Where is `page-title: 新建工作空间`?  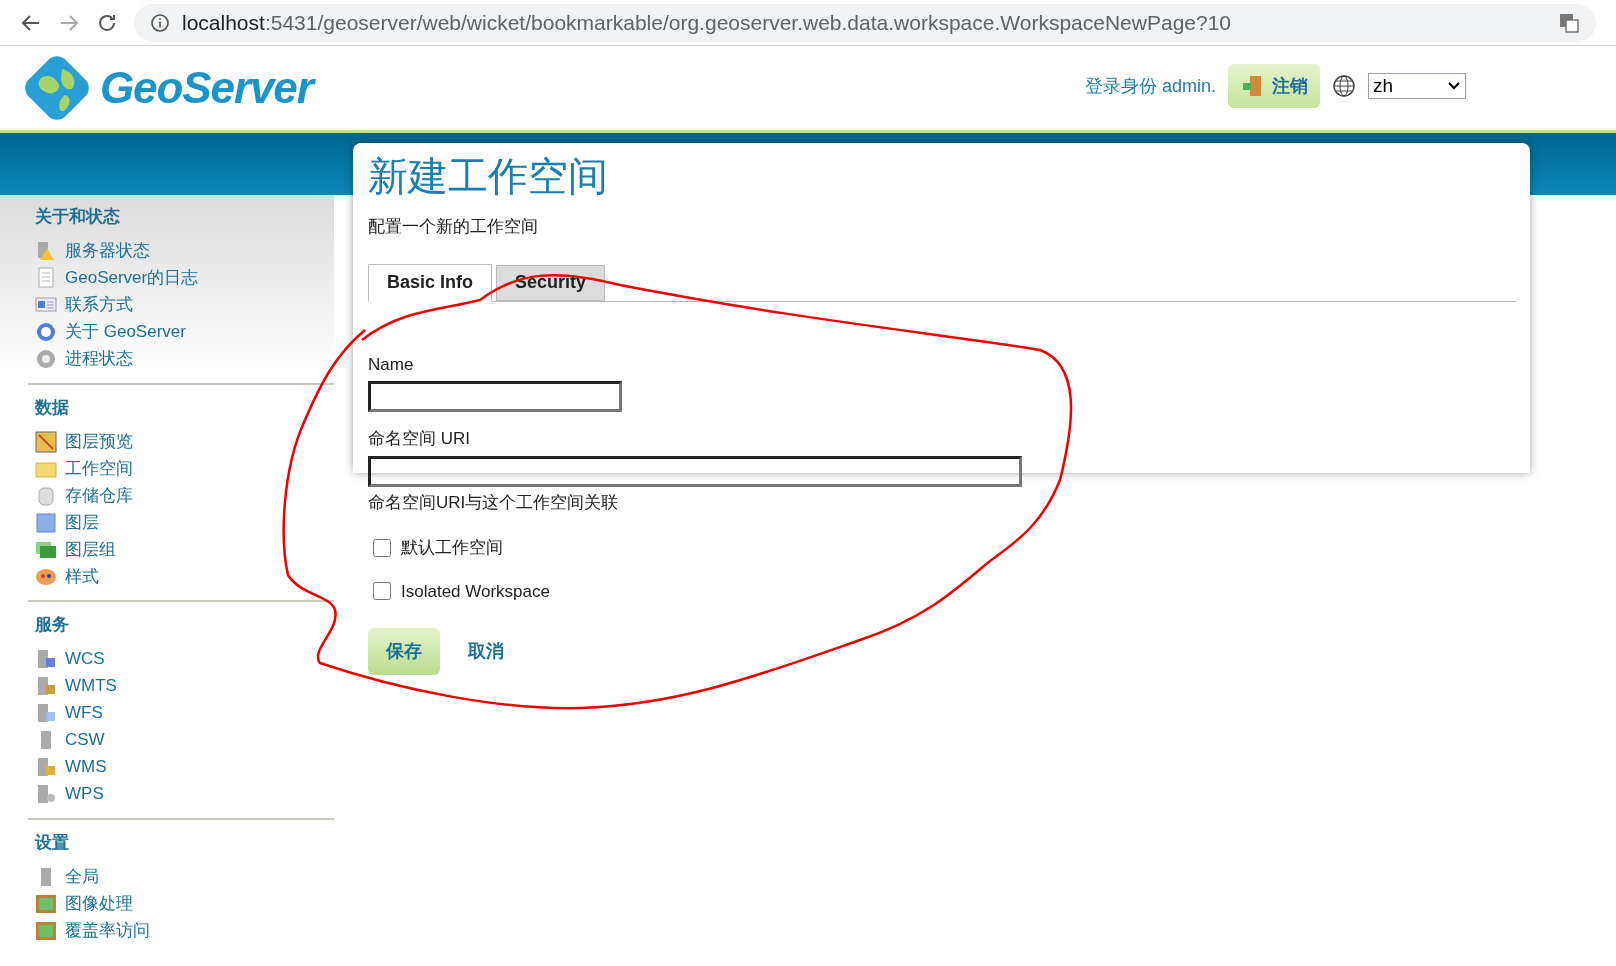 page-title: 新建工作空间 is located at coordinates (488, 176).